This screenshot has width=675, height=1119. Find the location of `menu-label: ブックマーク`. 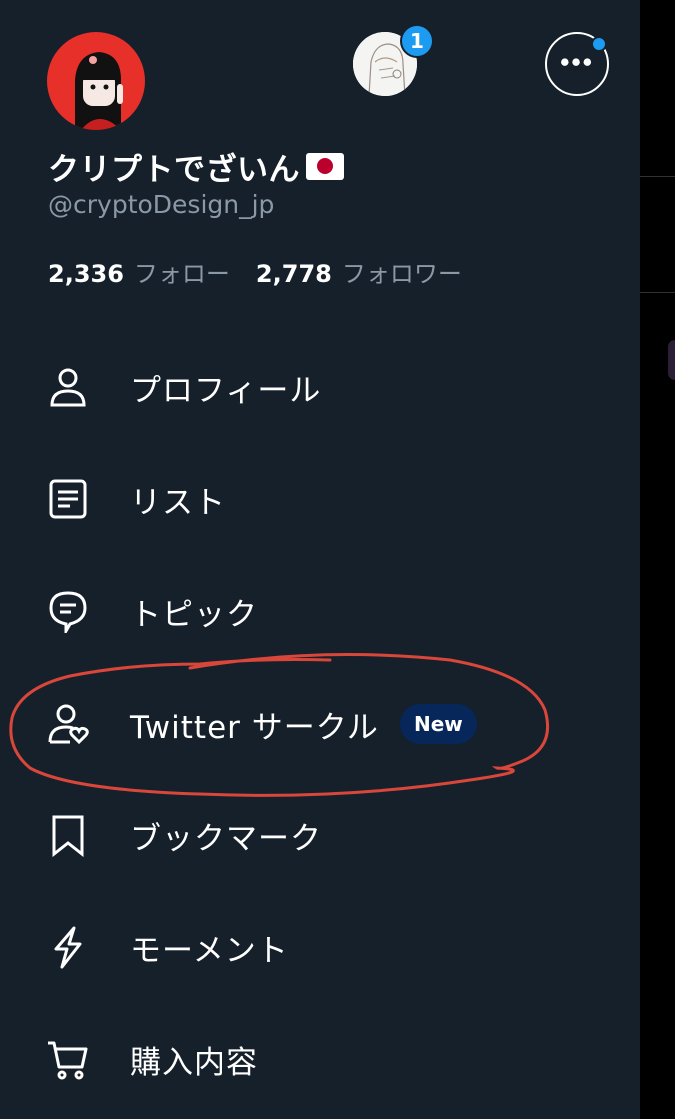

menu-label: ブックマーク is located at coordinates (226, 838).